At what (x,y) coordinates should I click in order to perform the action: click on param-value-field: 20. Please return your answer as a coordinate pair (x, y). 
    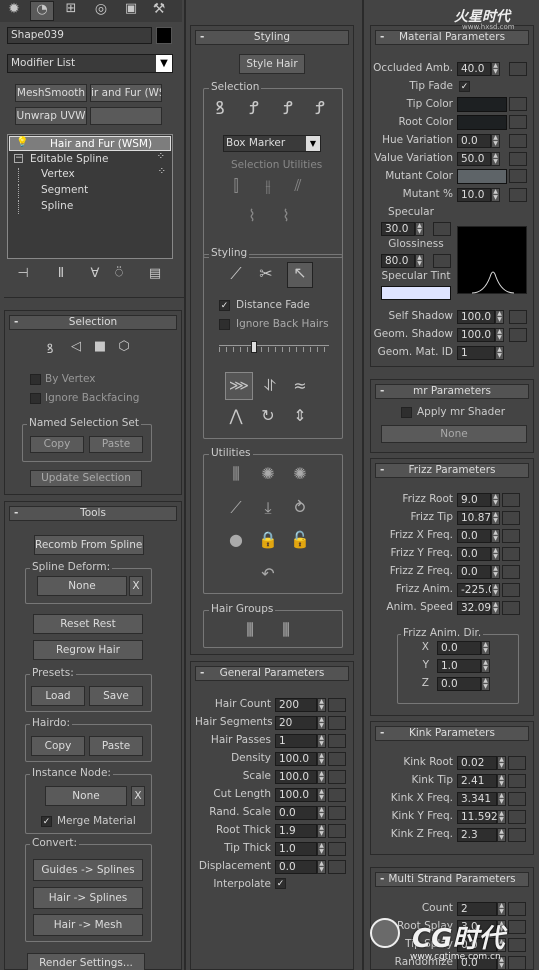
    Looking at the image, I should click on (296, 723).